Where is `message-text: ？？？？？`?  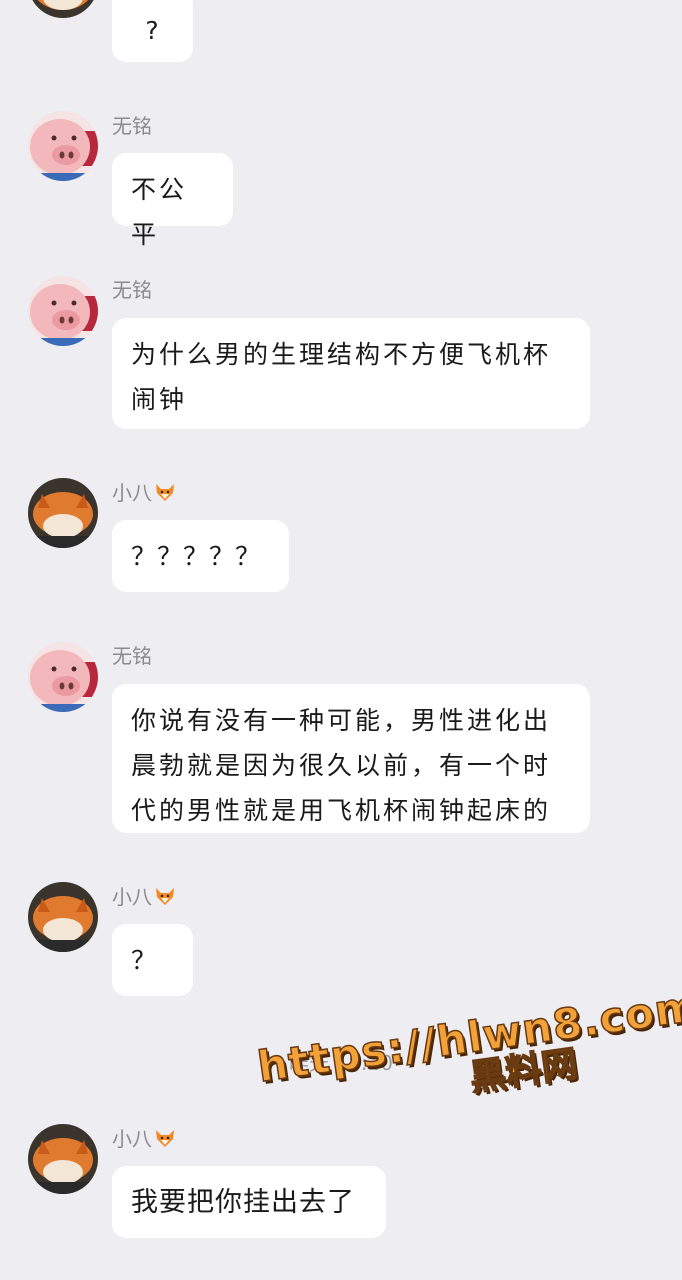
message-text: ？？？？？ is located at coordinates (196, 556).